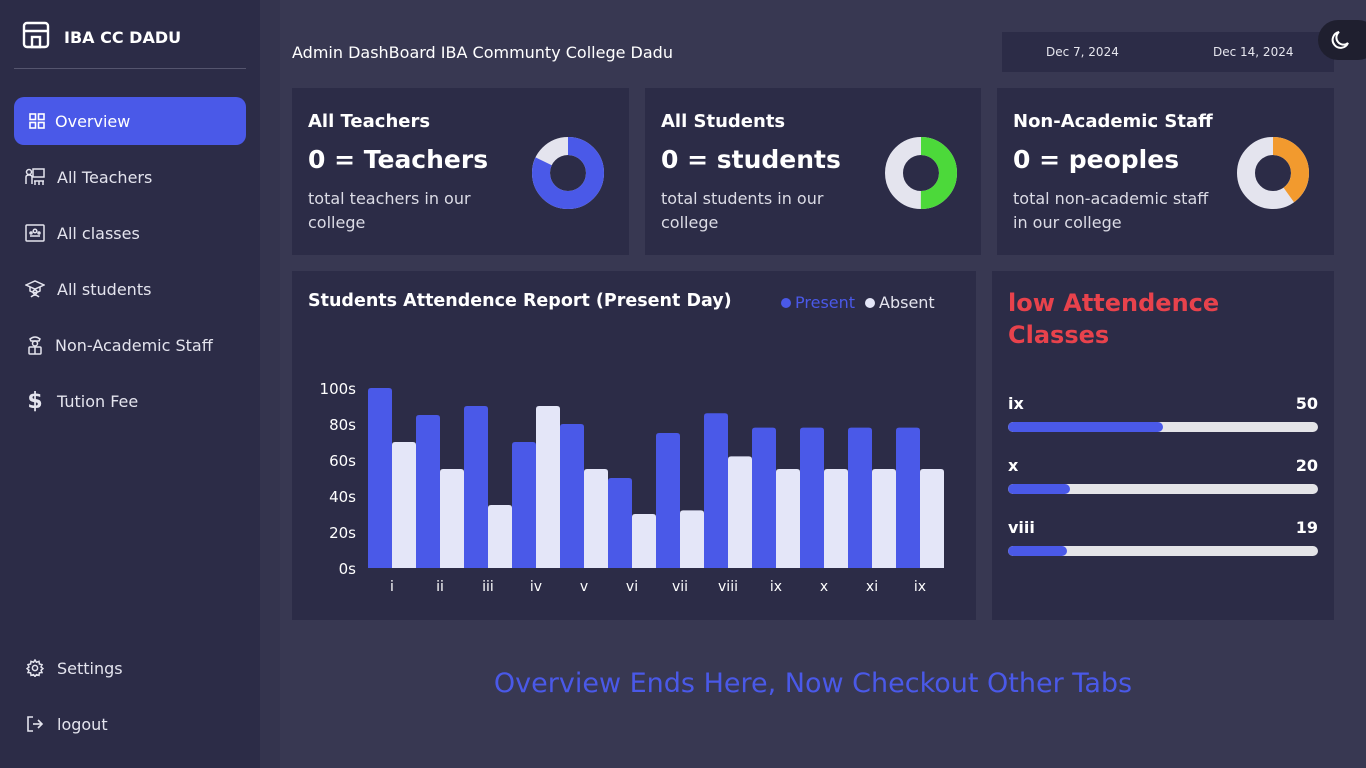  I want to click on y-tick-label: 100s, so click(338, 389).